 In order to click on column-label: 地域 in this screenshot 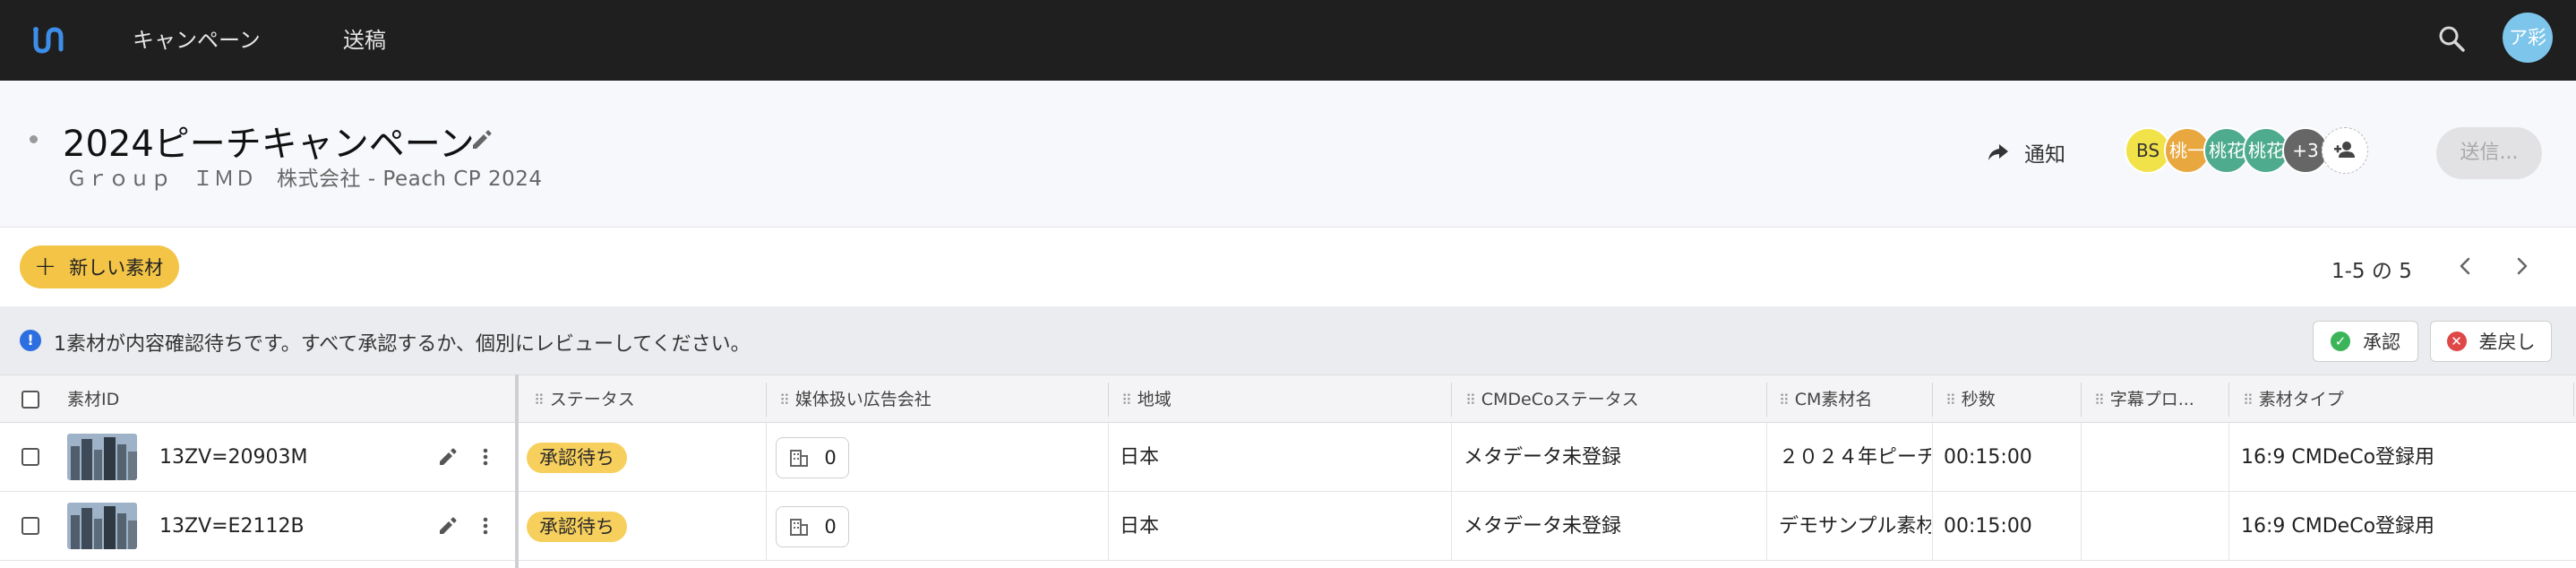, I will do `click(1154, 399)`.